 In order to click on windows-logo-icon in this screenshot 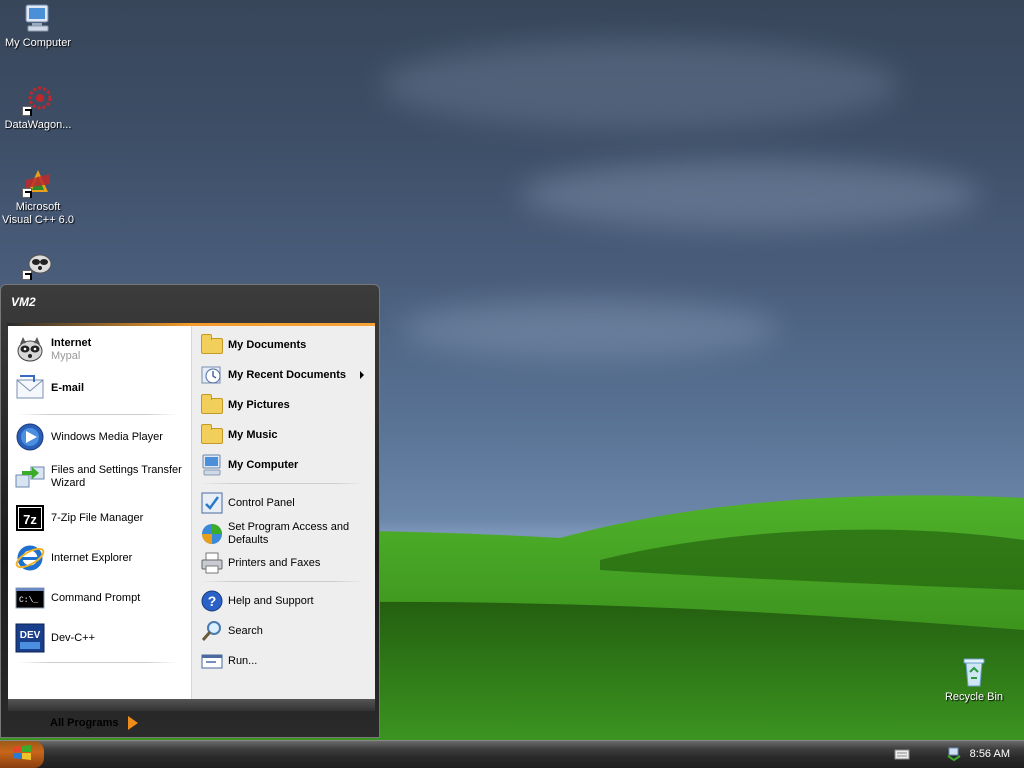, I will do `click(22, 754)`.